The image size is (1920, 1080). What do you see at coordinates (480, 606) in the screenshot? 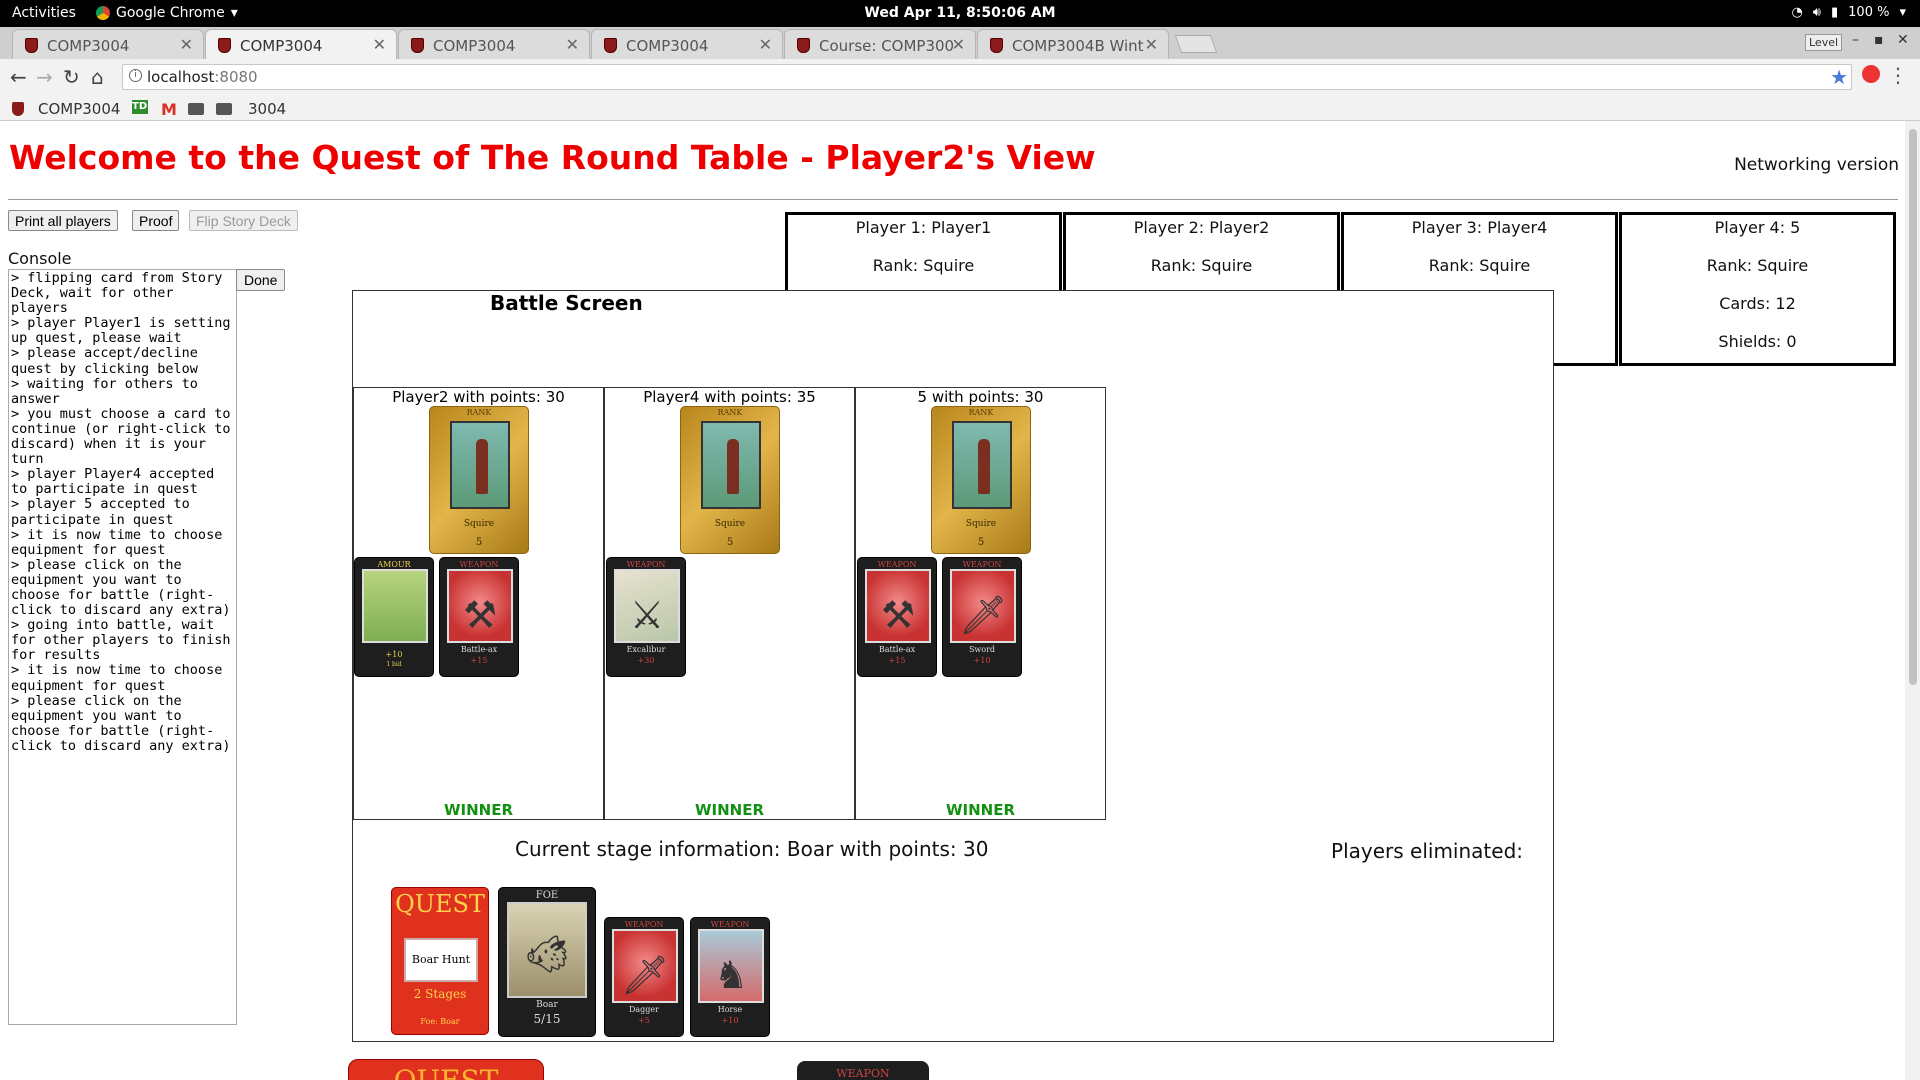
I see `battle-ax-art: ⚒` at bounding box center [480, 606].